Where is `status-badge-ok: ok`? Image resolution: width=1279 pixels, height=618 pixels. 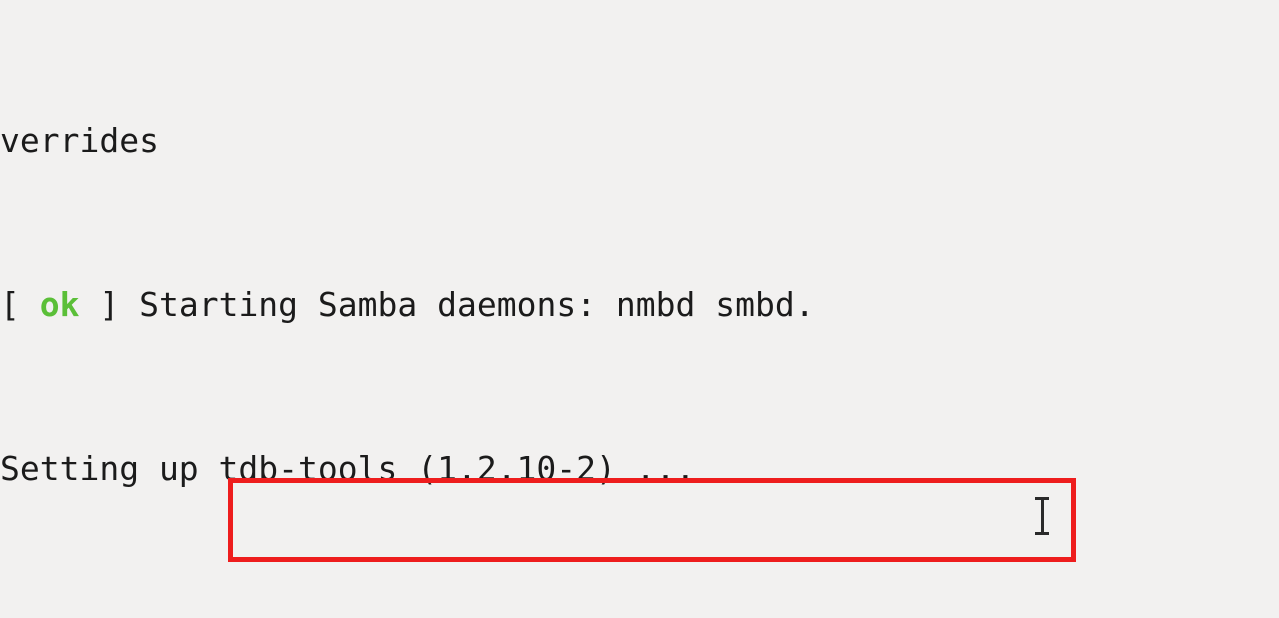
status-badge-ok: ok is located at coordinates (59, 304).